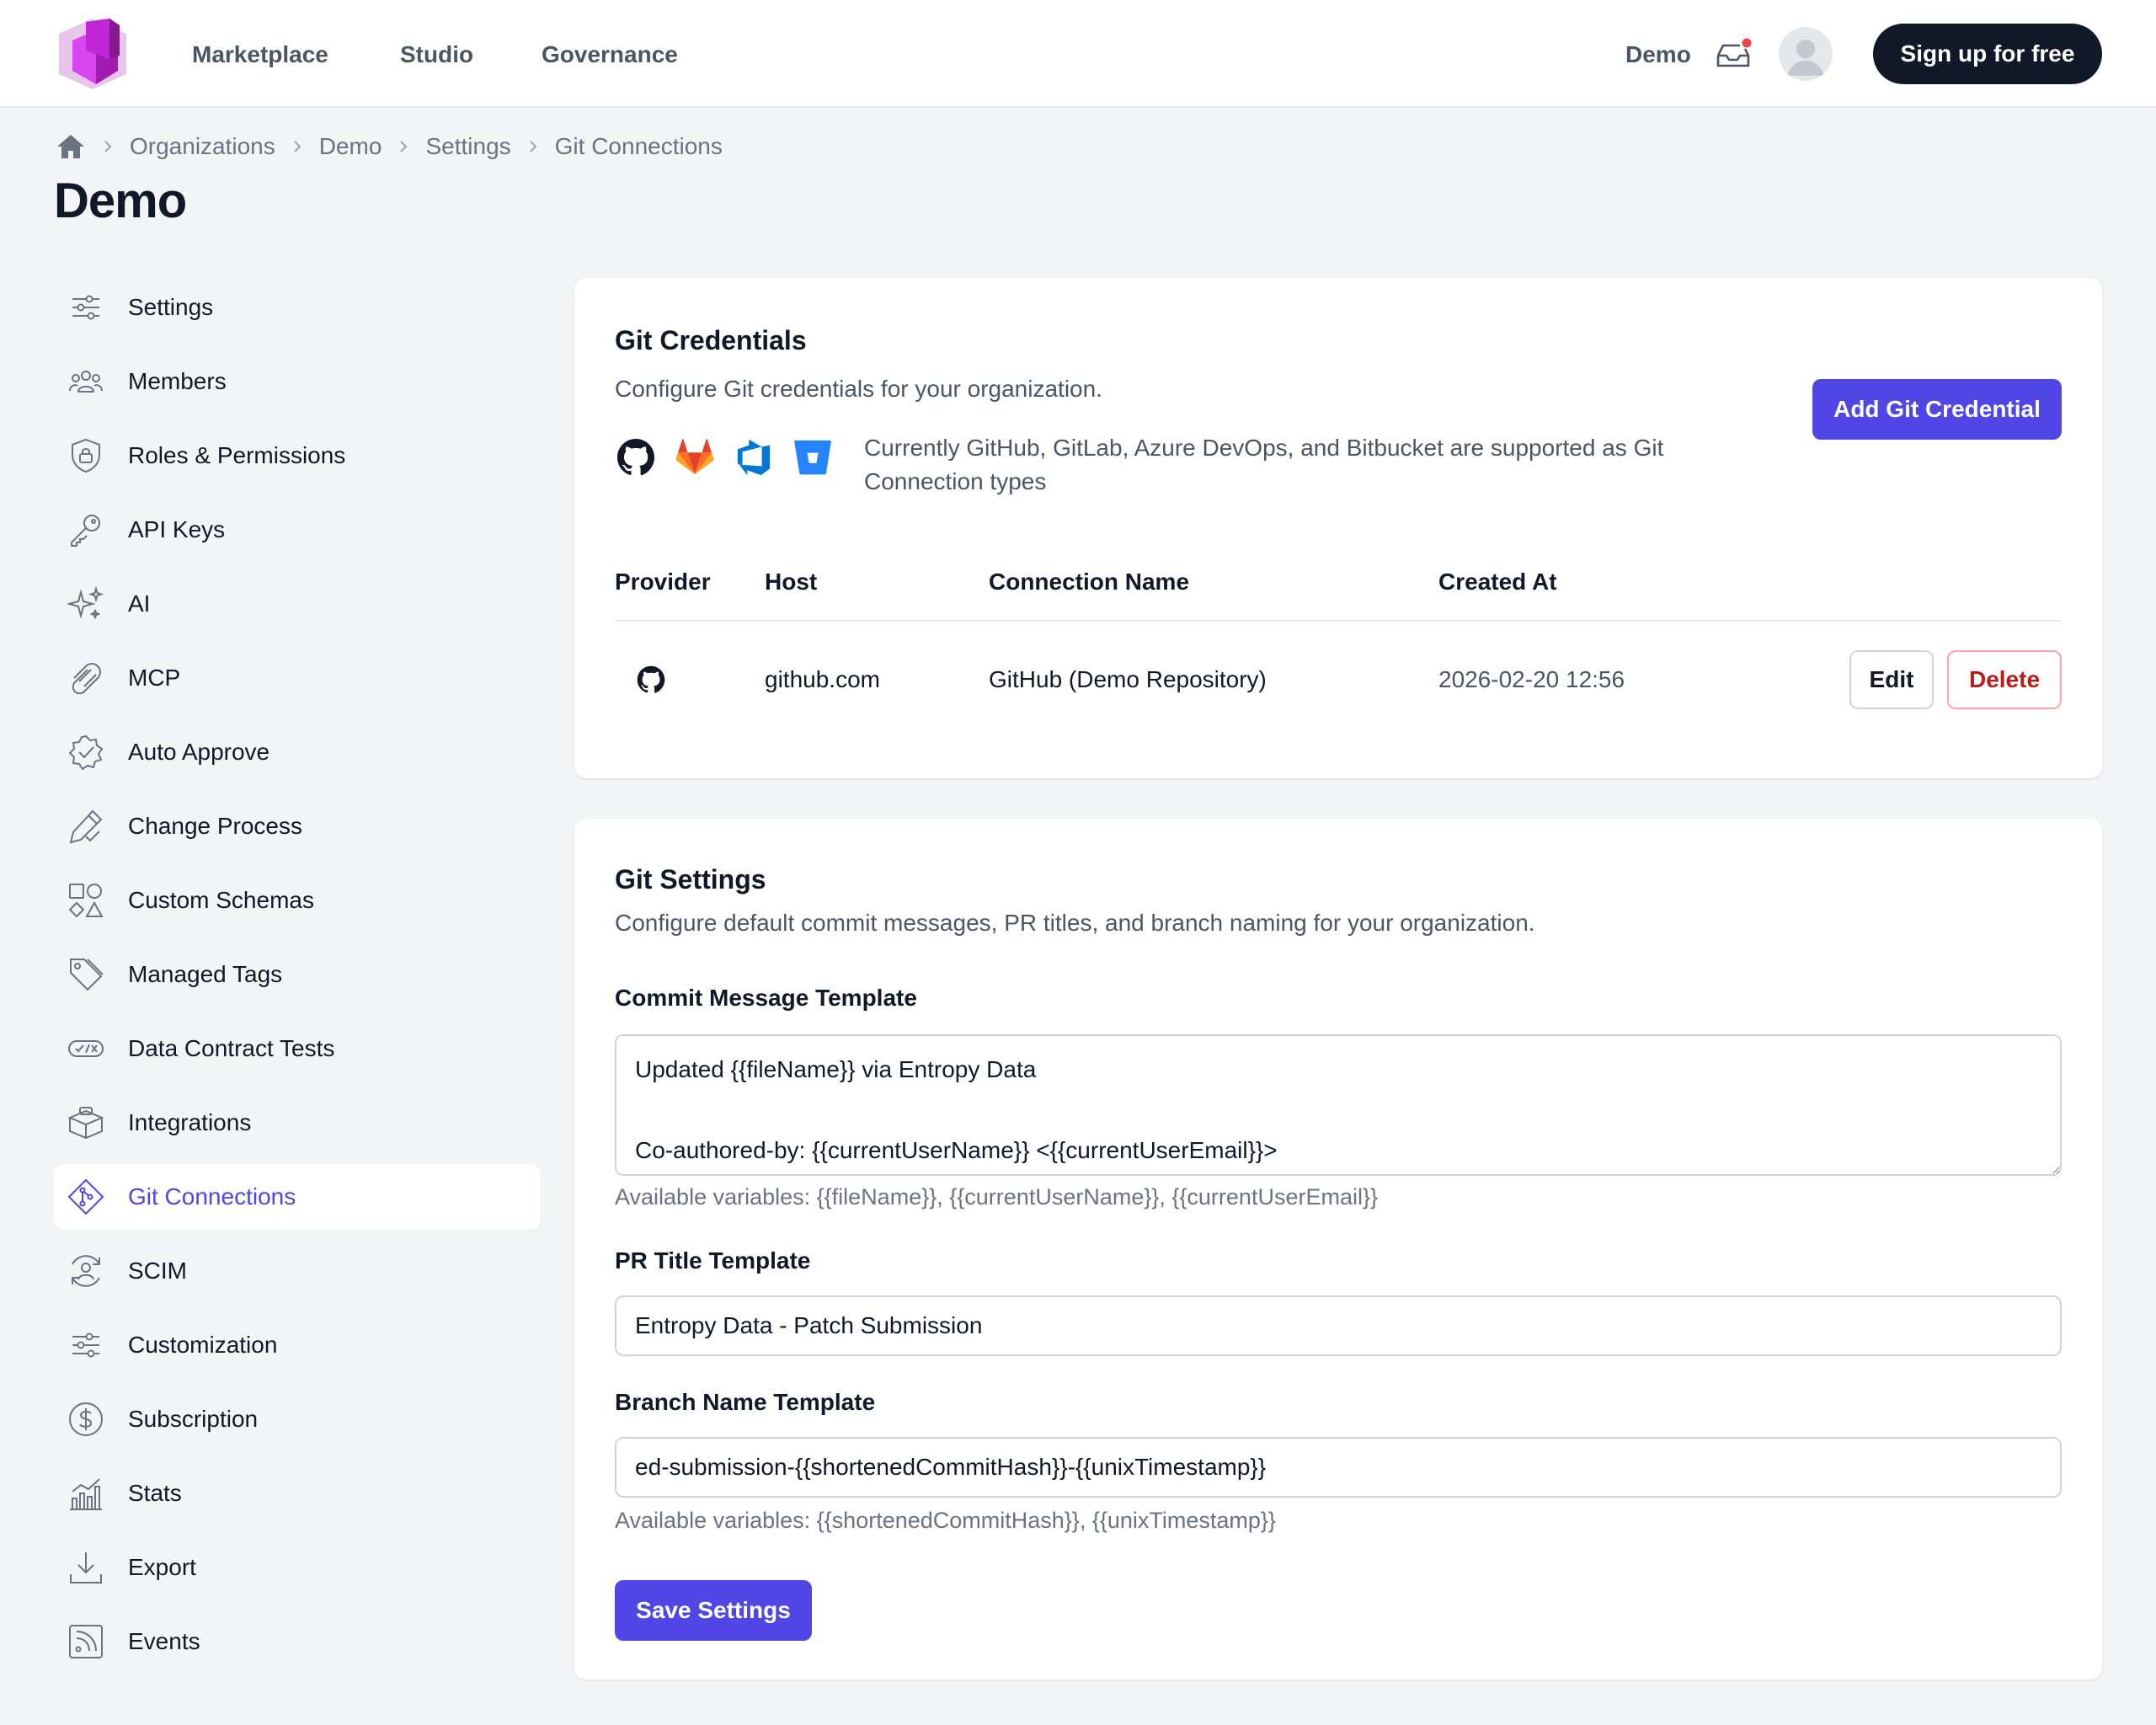 The width and height of the screenshot is (2156, 1725). Describe the element at coordinates (120, 201) in the screenshot. I see `page-title: Demo` at that location.